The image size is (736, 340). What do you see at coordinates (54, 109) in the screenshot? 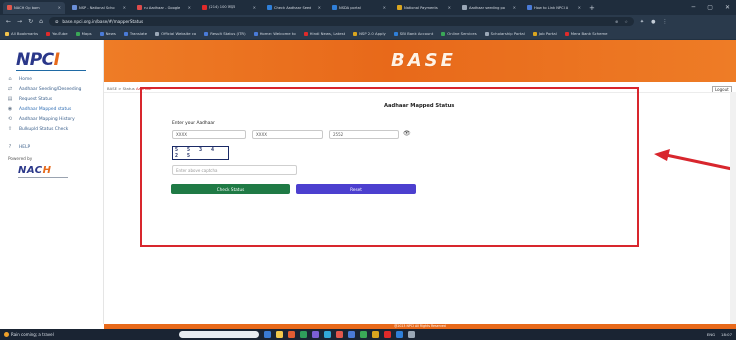
I see `sidebar-item: ◉ Aadhaar Mapped status` at bounding box center [54, 109].